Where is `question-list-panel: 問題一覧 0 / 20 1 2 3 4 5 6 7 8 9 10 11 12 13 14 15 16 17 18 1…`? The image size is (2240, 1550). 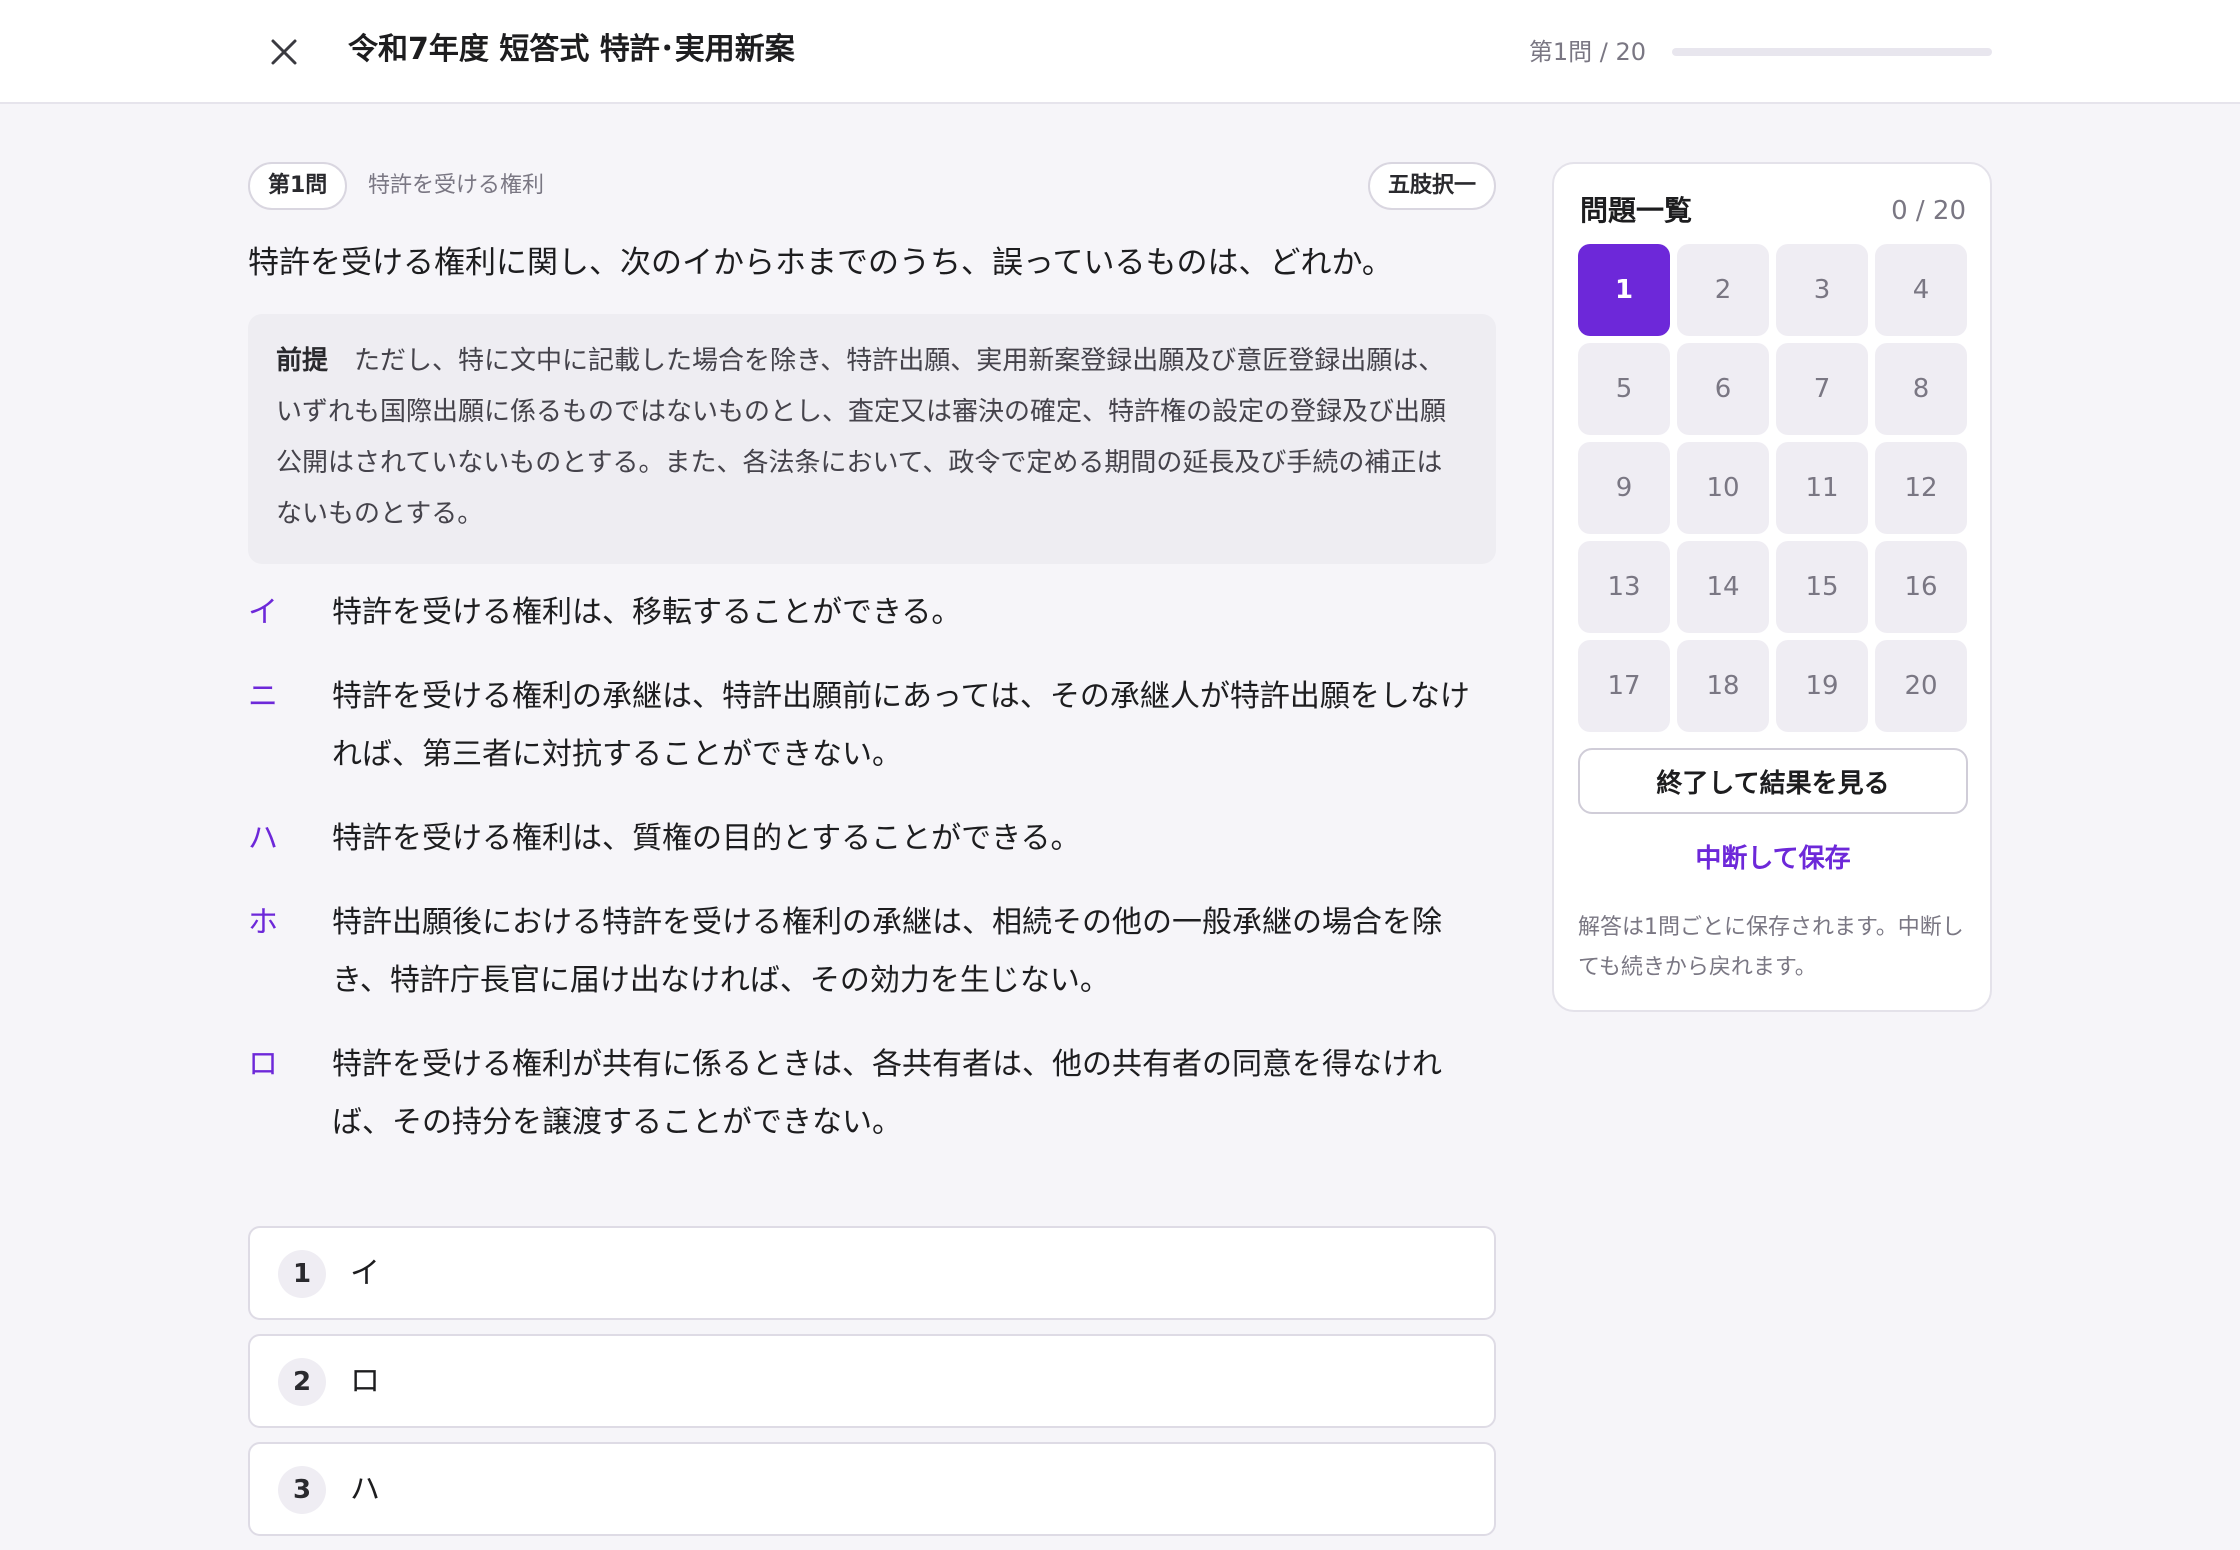
question-list-panel: 問題一覧 0 / 20 1 2 3 4 5 6 7 8 9 10 11 12 13 14 15 16 17 18 1… is located at coordinates (1772, 587).